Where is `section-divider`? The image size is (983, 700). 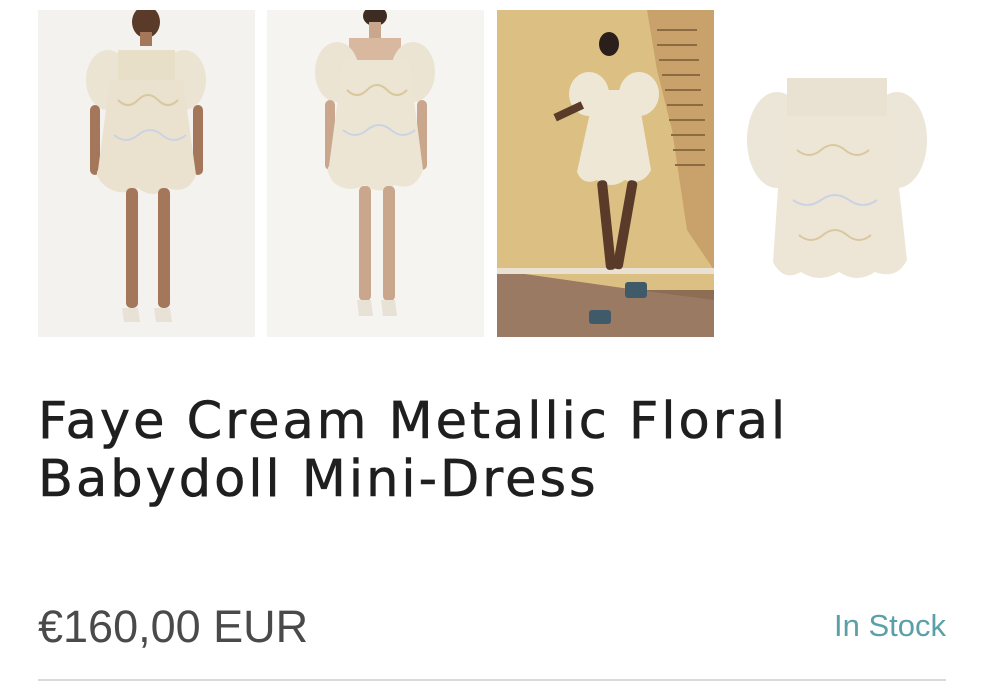 section-divider is located at coordinates (492, 680).